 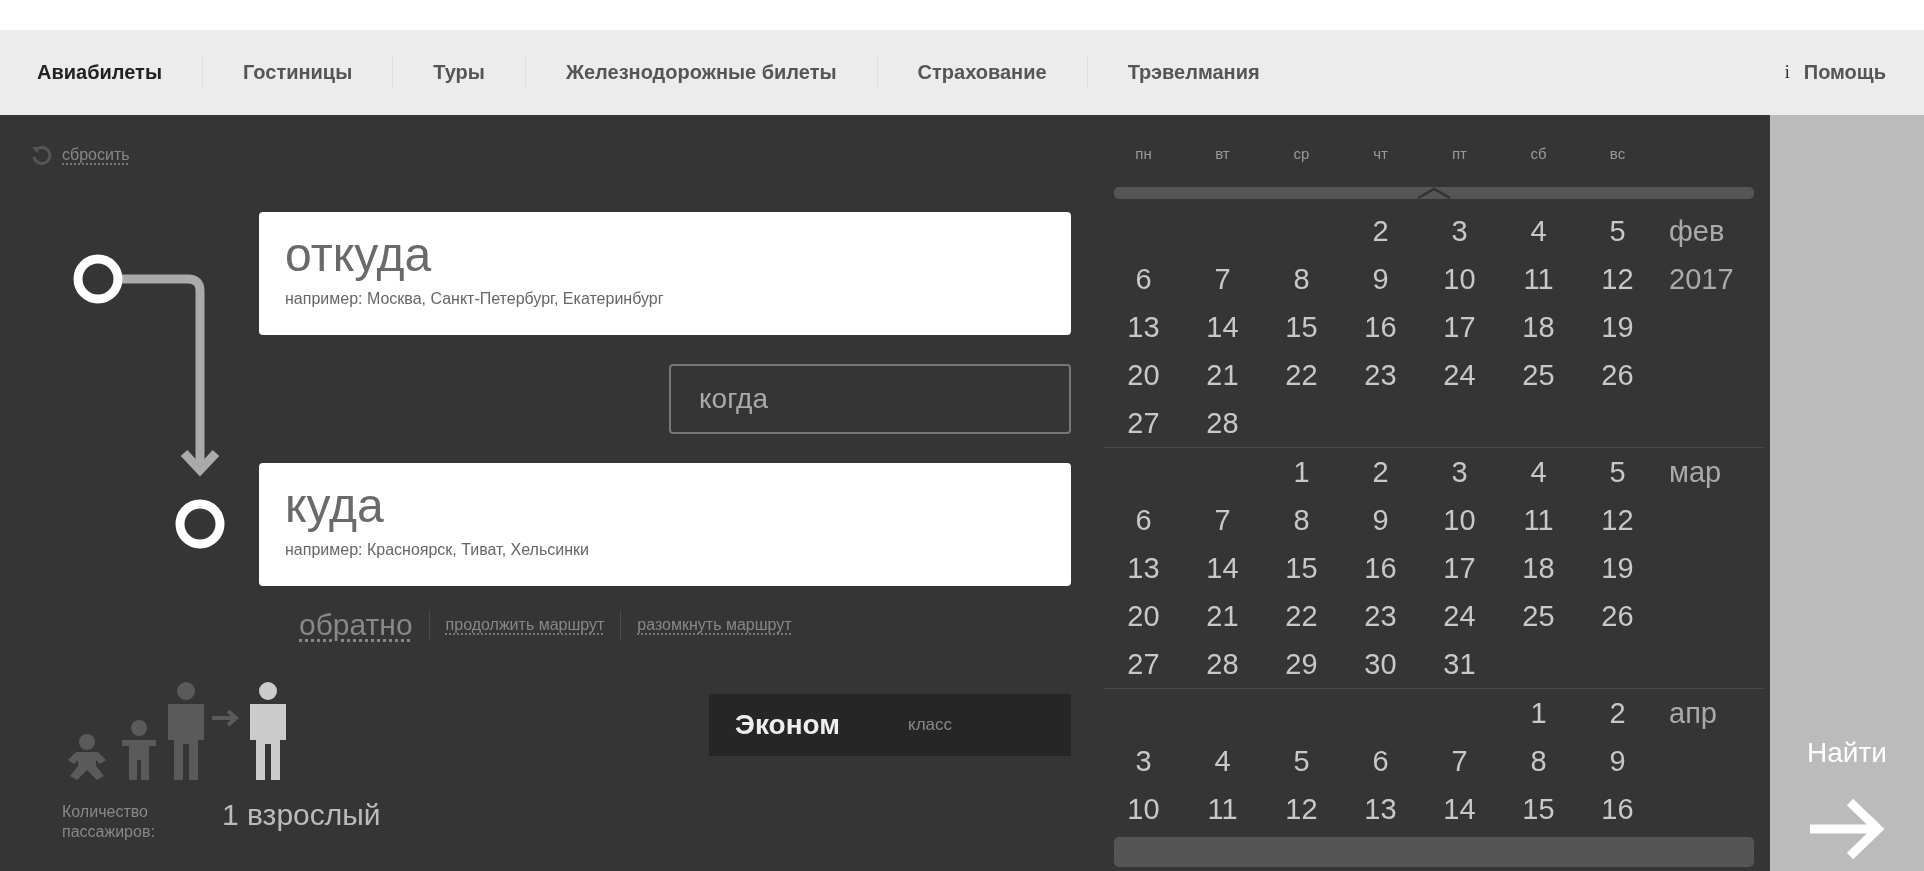 I want to click on month-label: фев, so click(x=1697, y=231).